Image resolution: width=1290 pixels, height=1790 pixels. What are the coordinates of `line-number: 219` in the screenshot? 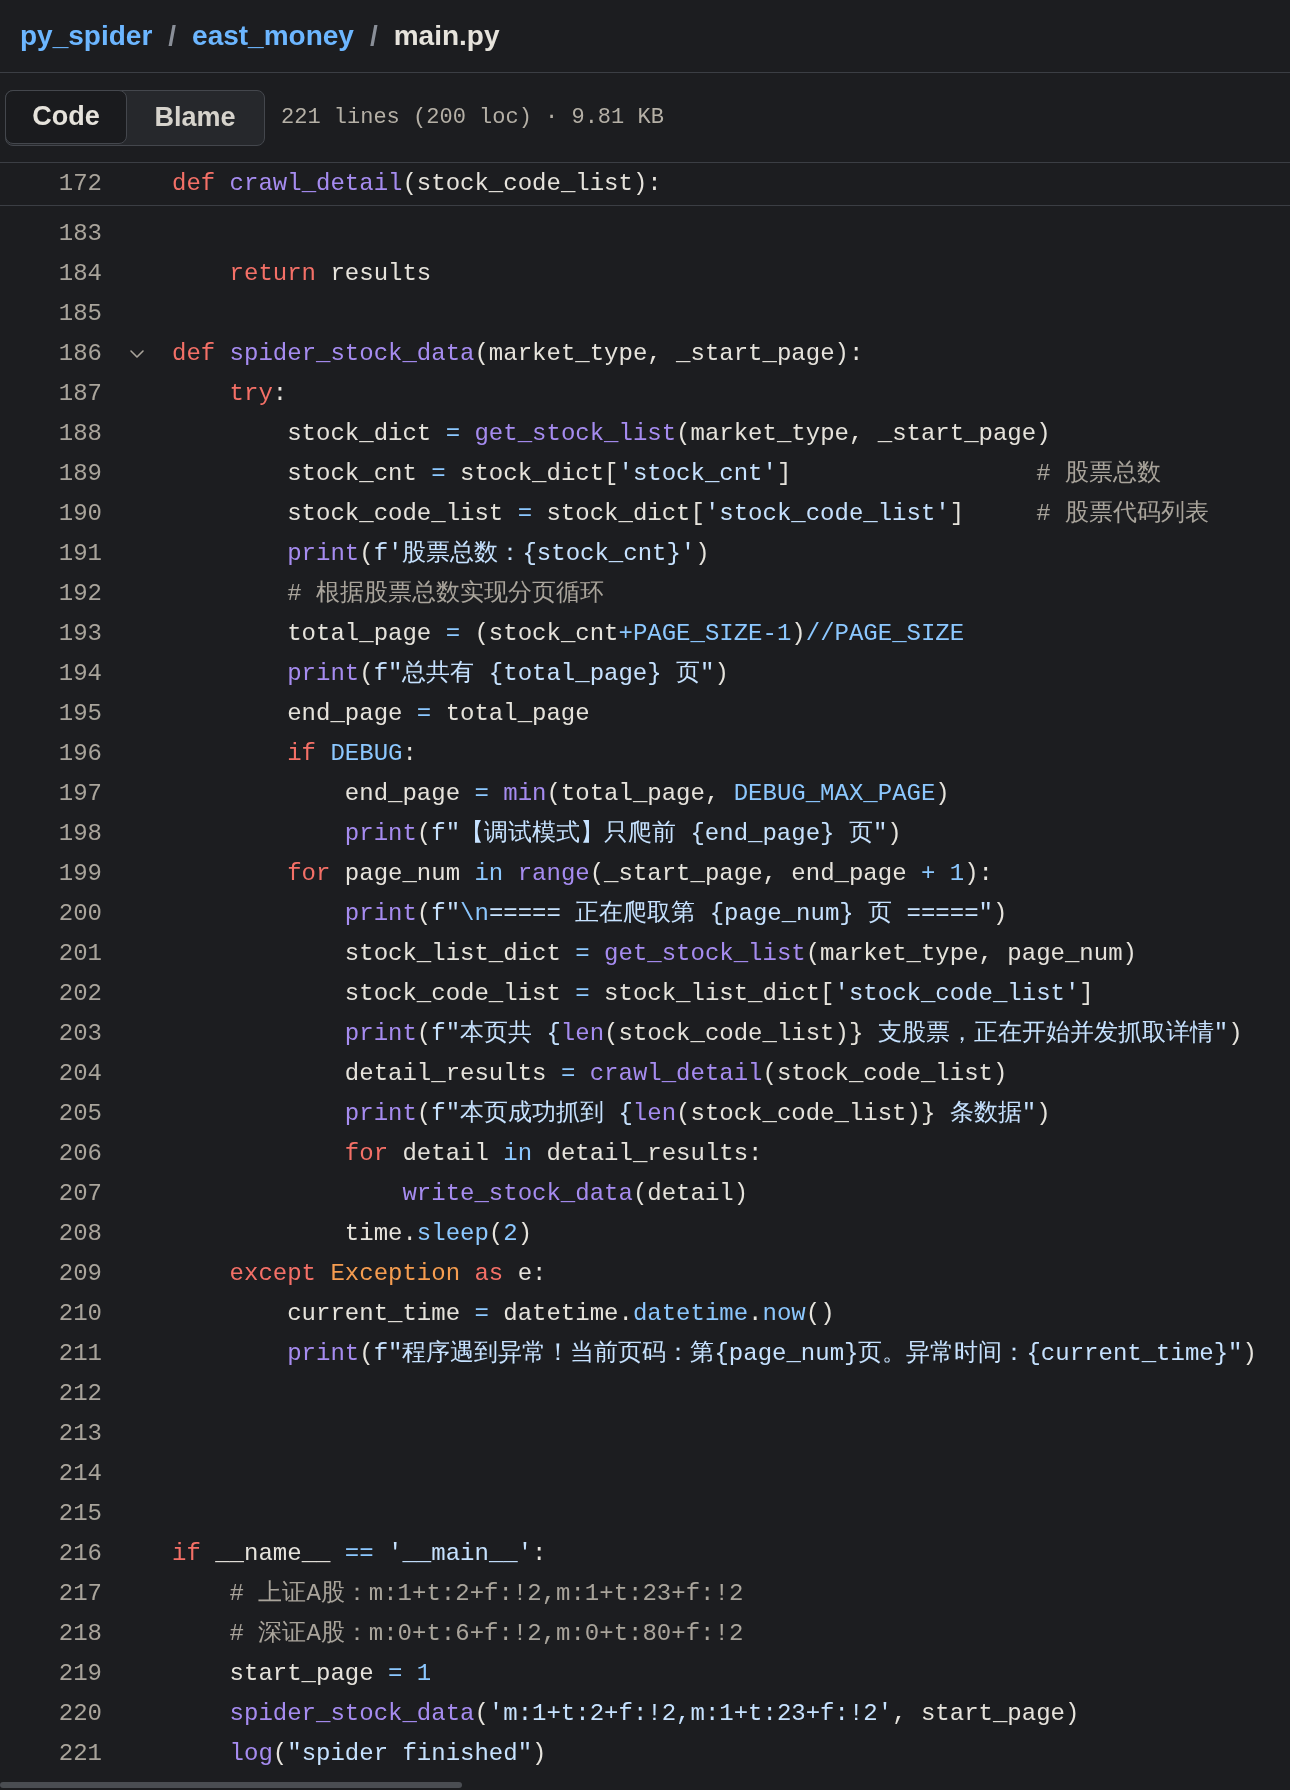 It's located at (79, 1674).